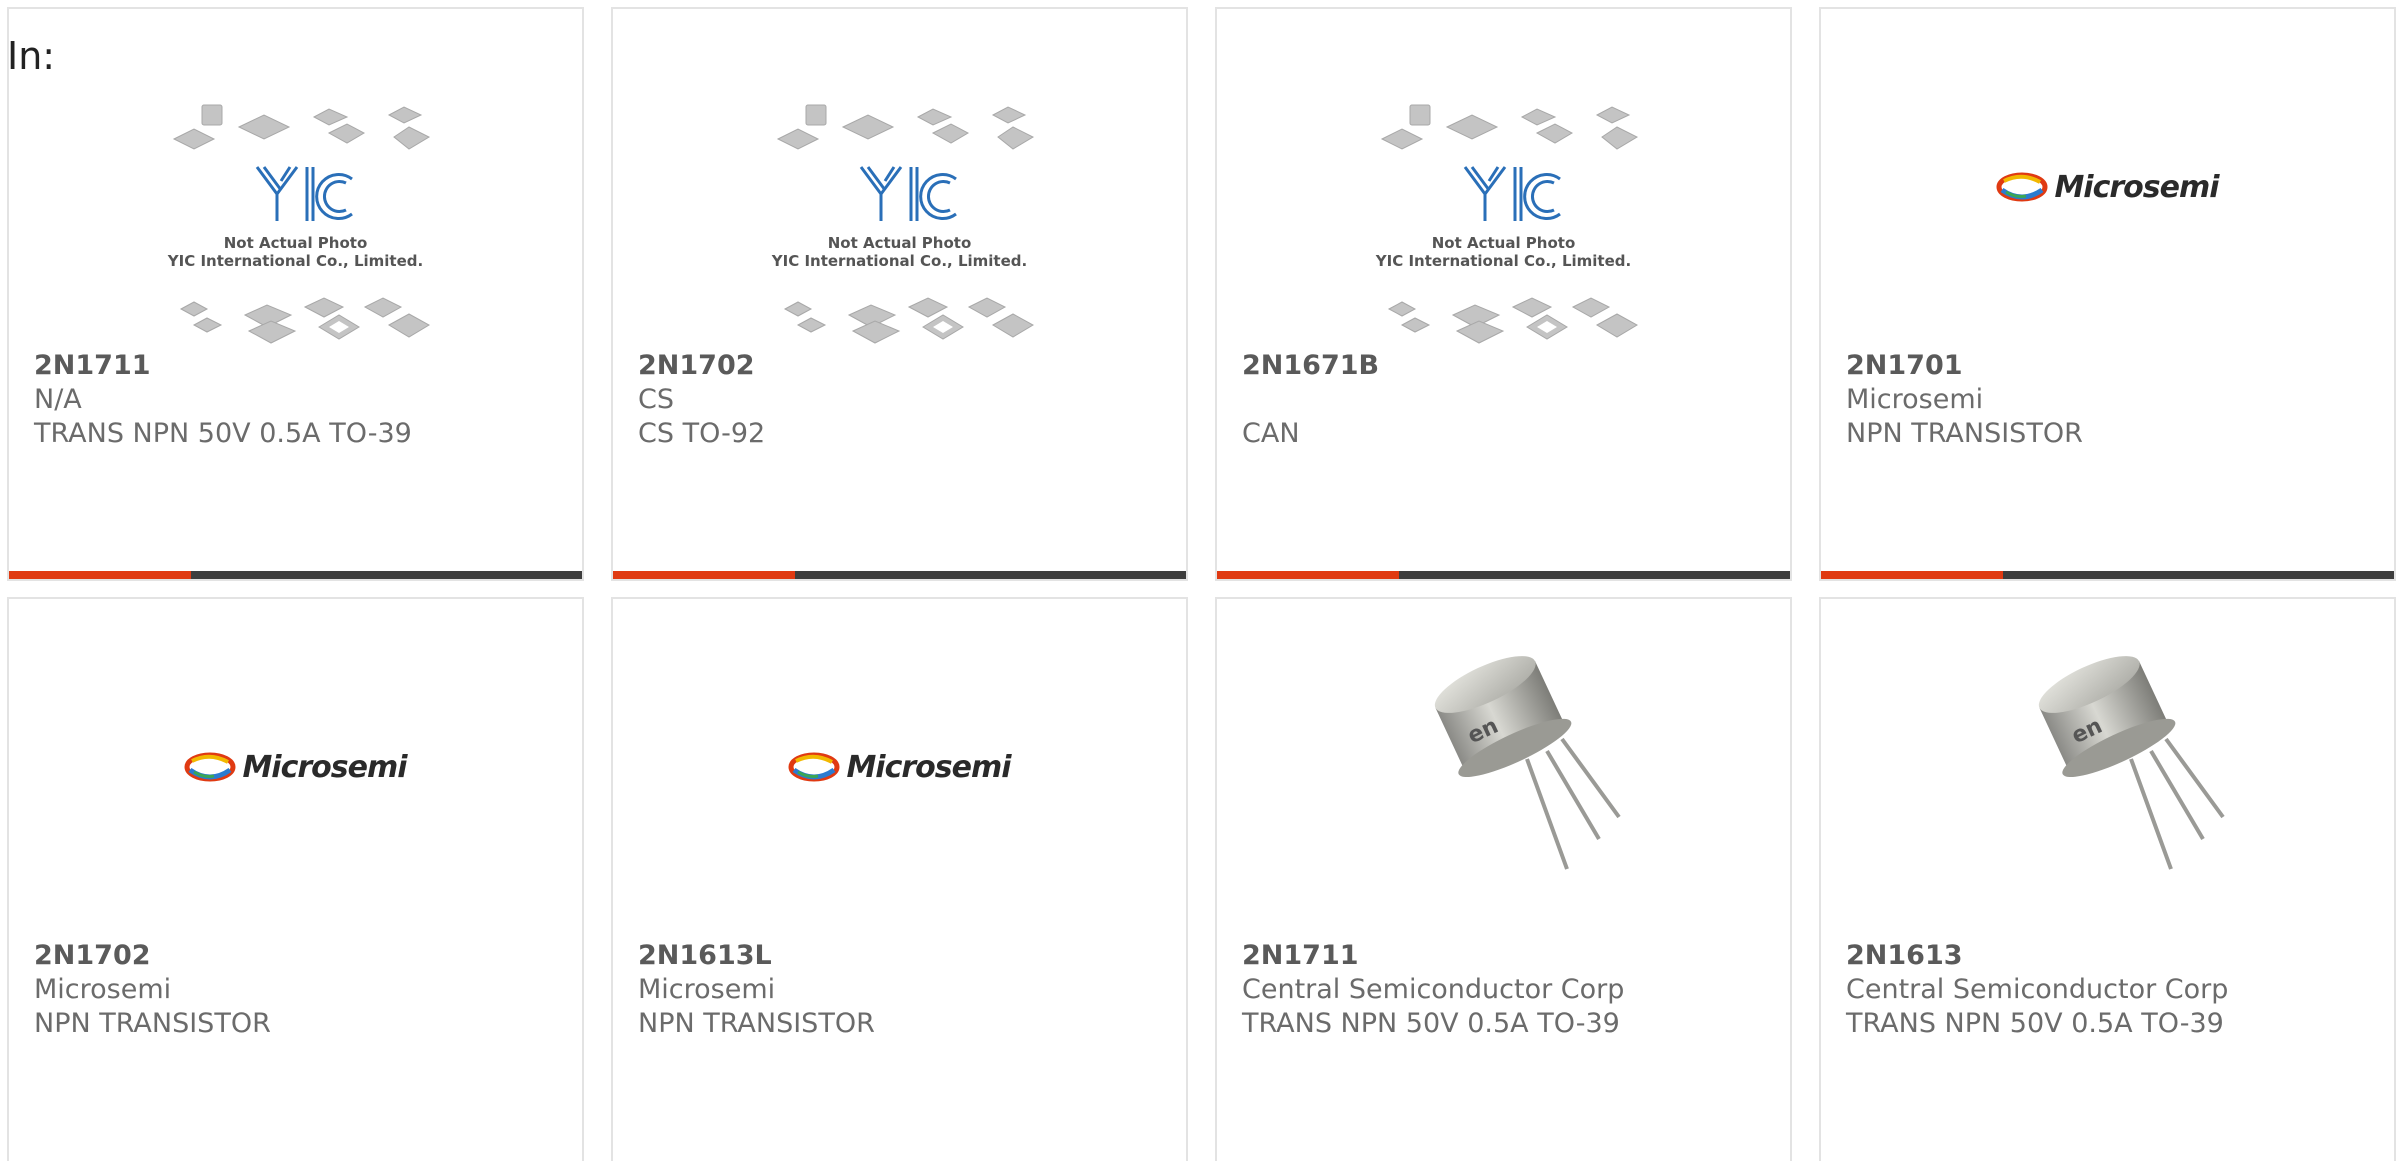 This screenshot has width=2400, height=1161. Describe the element at coordinates (58, 399) in the screenshot. I see `product-manufacturer: N/A` at that location.